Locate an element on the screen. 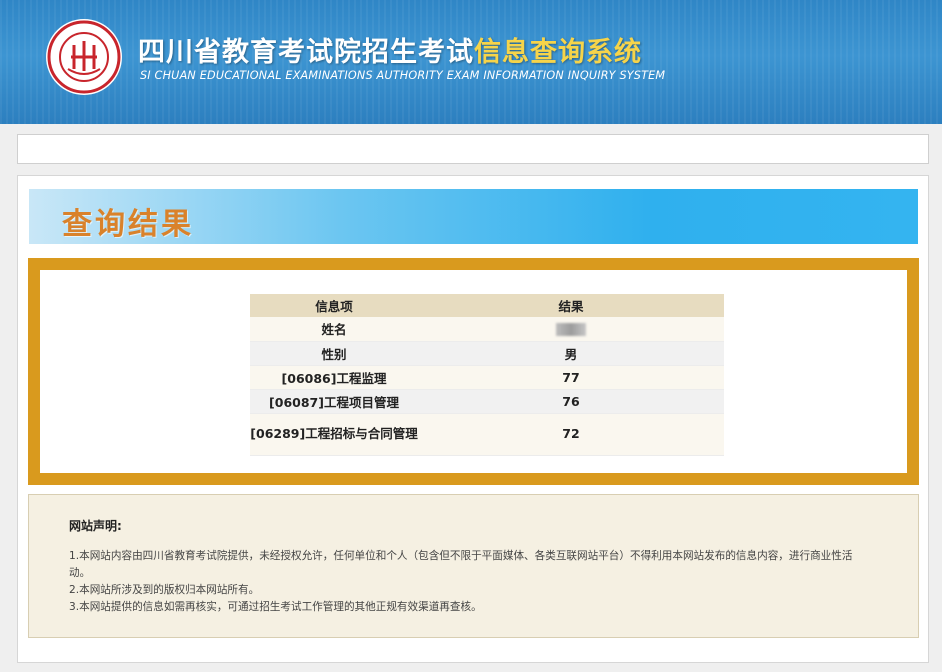 The height and width of the screenshot is (672, 942). row-label-gender: 性别 is located at coordinates (334, 353).